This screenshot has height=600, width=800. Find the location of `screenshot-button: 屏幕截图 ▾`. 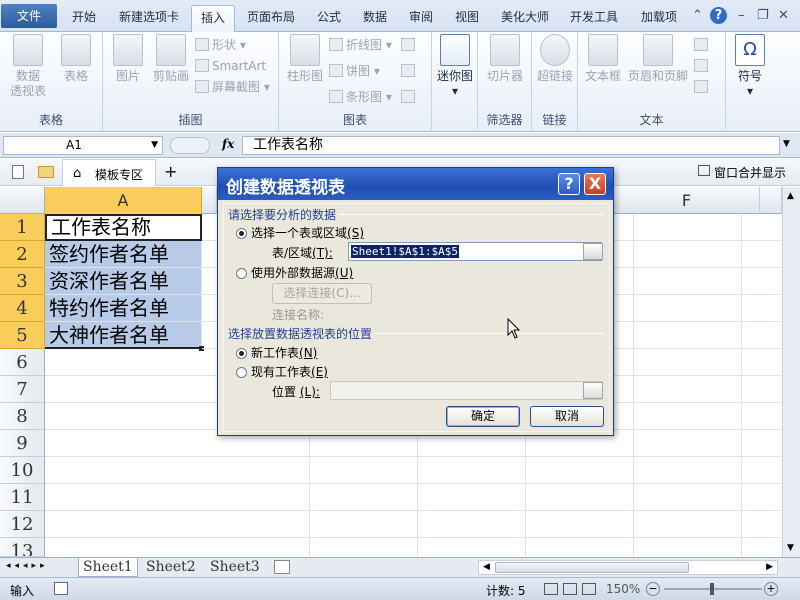

screenshot-button: 屏幕截图 ▾ is located at coordinates (232, 87).